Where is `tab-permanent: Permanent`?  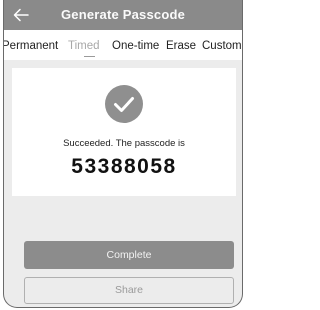
tab-permanent: Permanent is located at coordinates (31, 46).